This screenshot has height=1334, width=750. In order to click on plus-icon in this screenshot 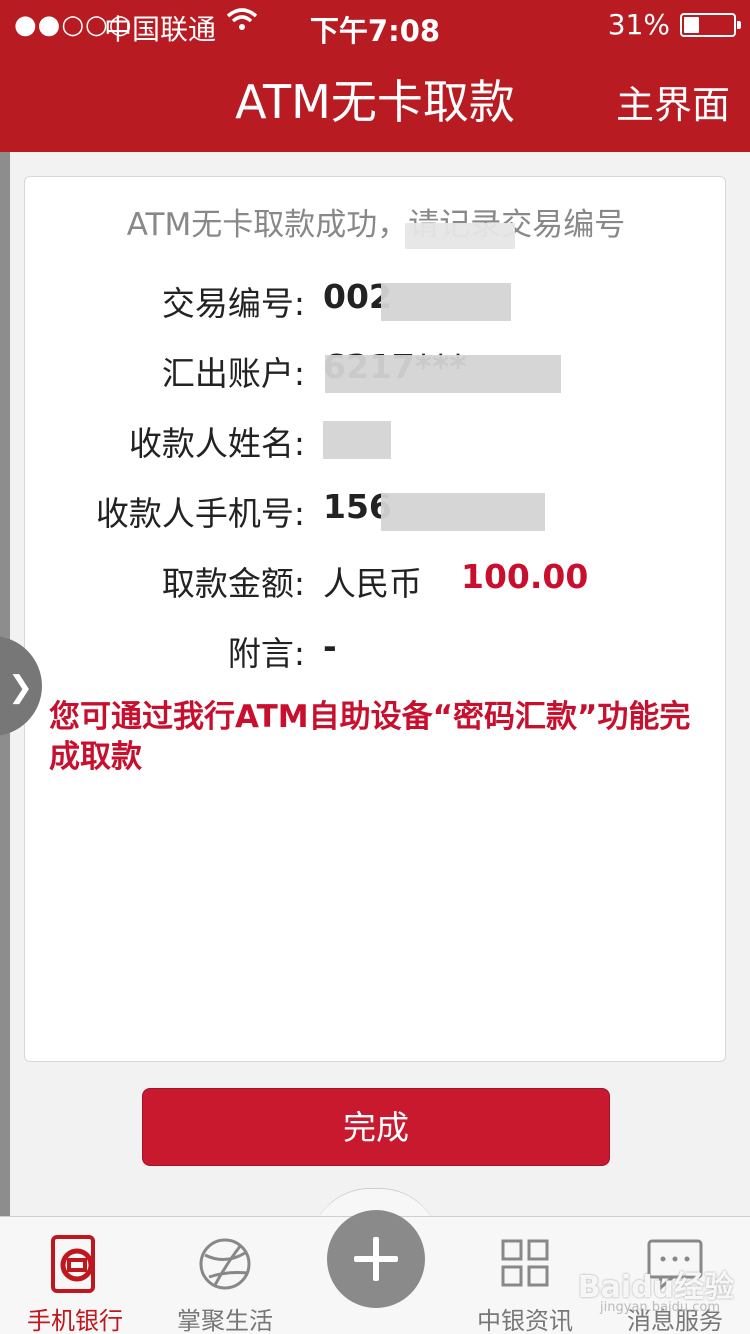, I will do `click(376, 1259)`.